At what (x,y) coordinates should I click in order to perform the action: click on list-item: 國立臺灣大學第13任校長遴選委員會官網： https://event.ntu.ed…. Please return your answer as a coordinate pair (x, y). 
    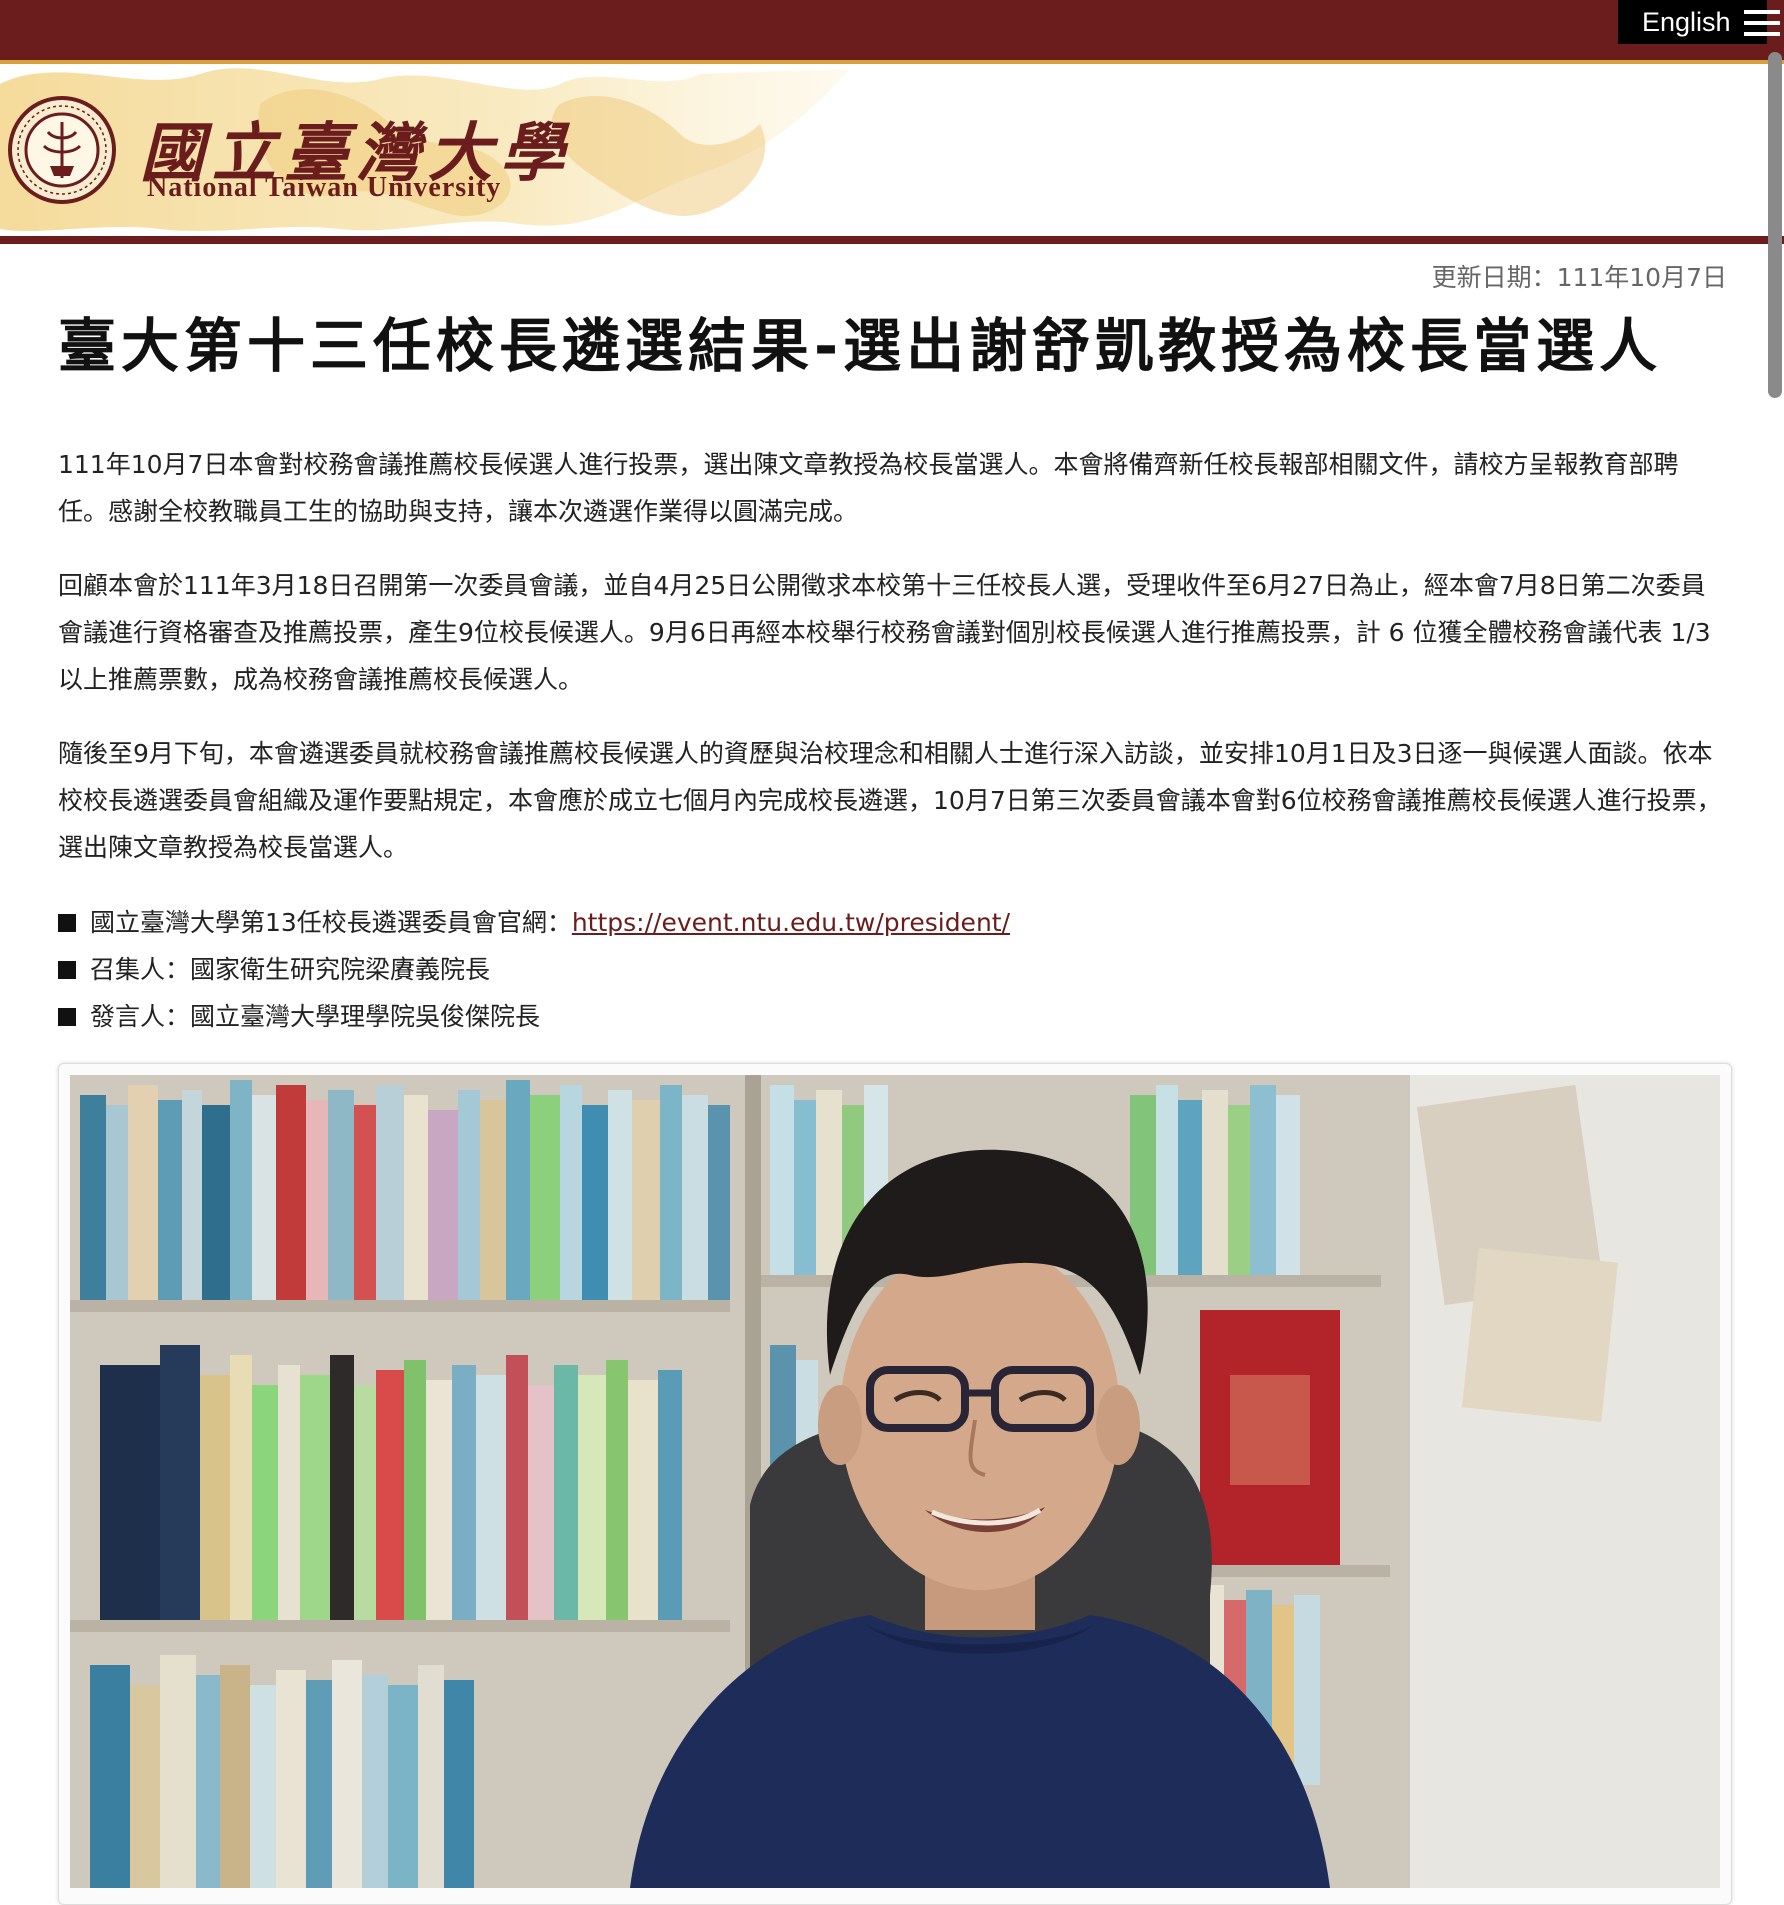
    Looking at the image, I should click on (893, 922).